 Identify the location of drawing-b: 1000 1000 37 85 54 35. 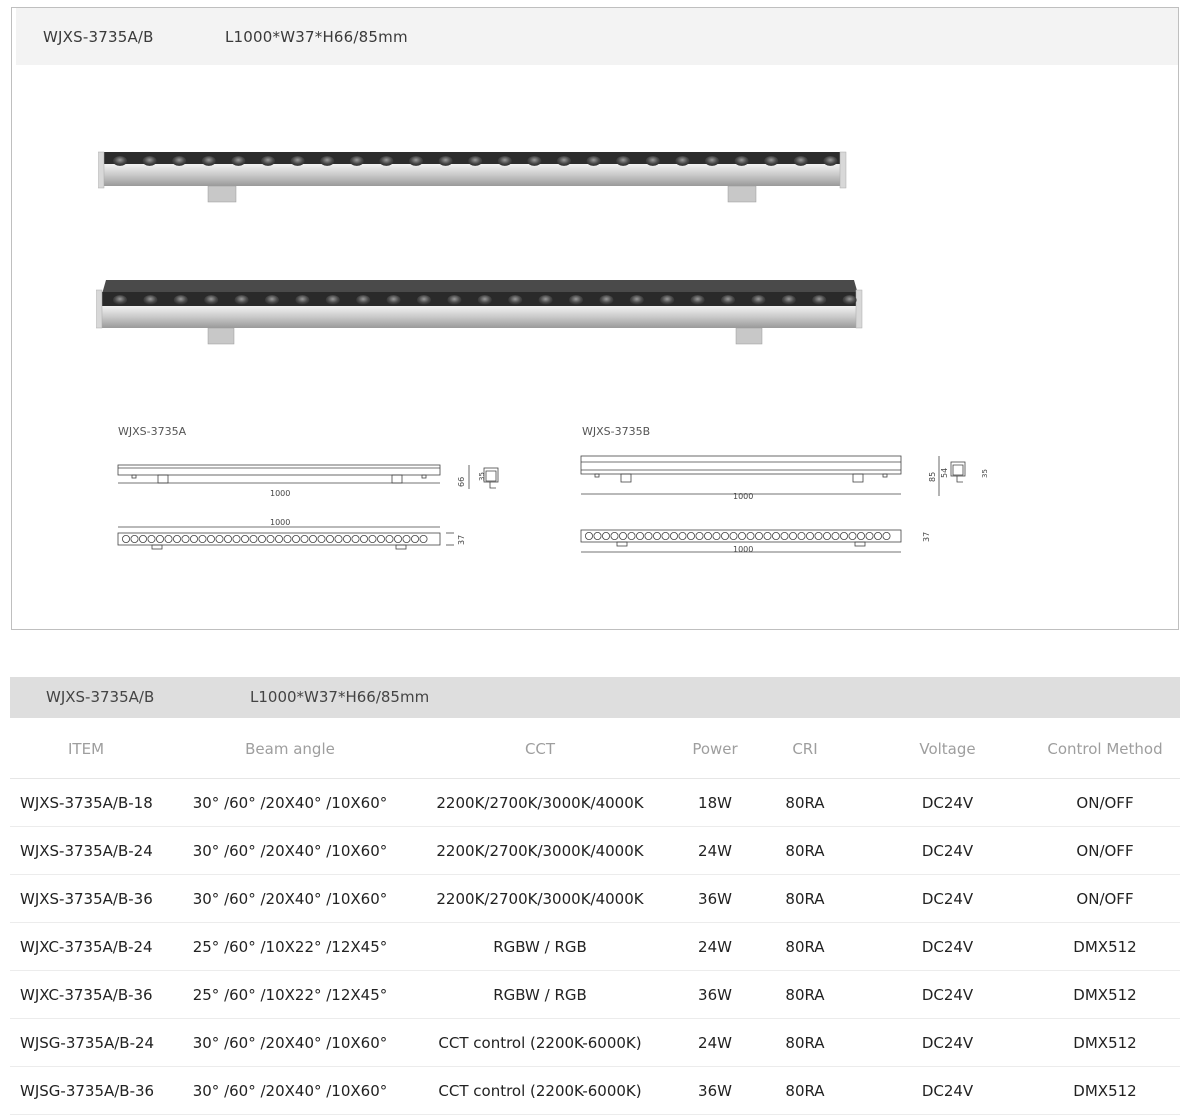
(784, 504).